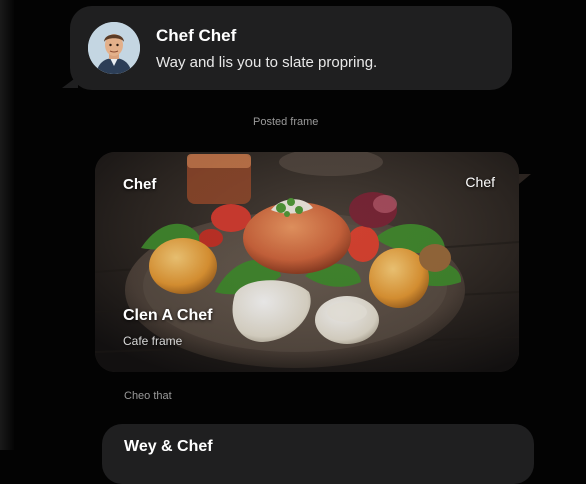 The image size is (586, 484). What do you see at coordinates (168, 315) in the screenshot?
I see `image-caption-title: Clen A Chef` at bounding box center [168, 315].